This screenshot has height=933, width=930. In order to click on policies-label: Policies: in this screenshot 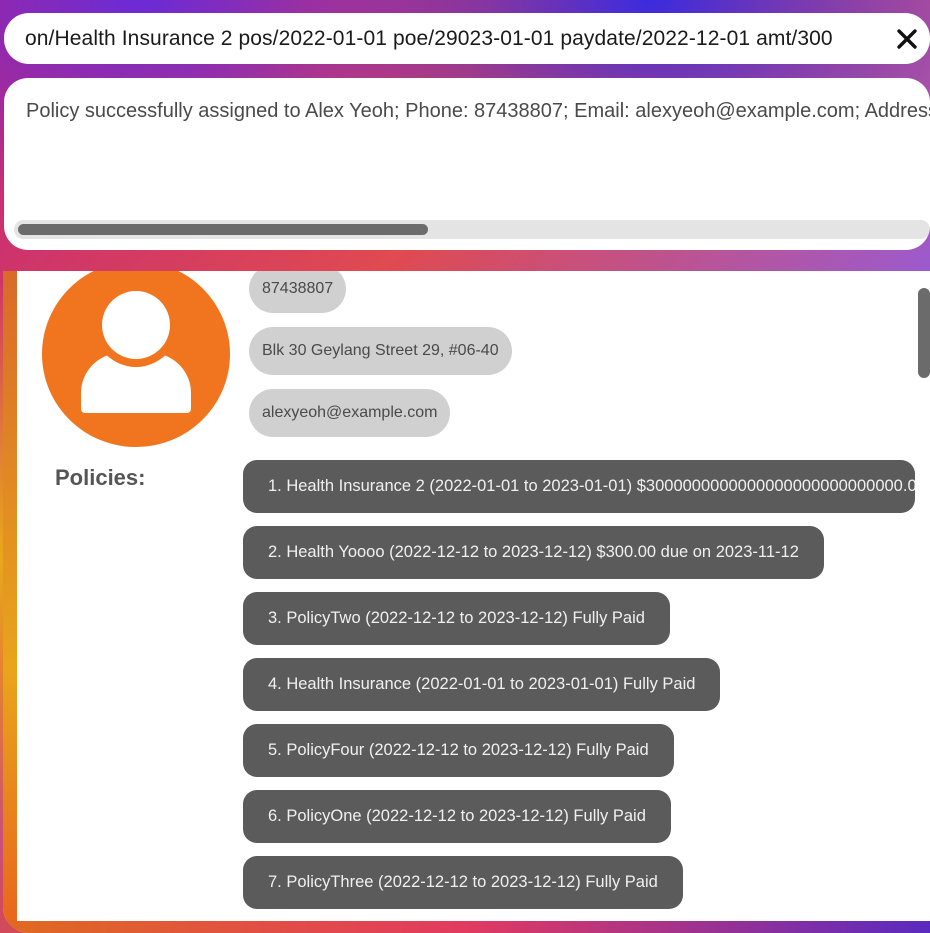, I will do `click(100, 477)`.